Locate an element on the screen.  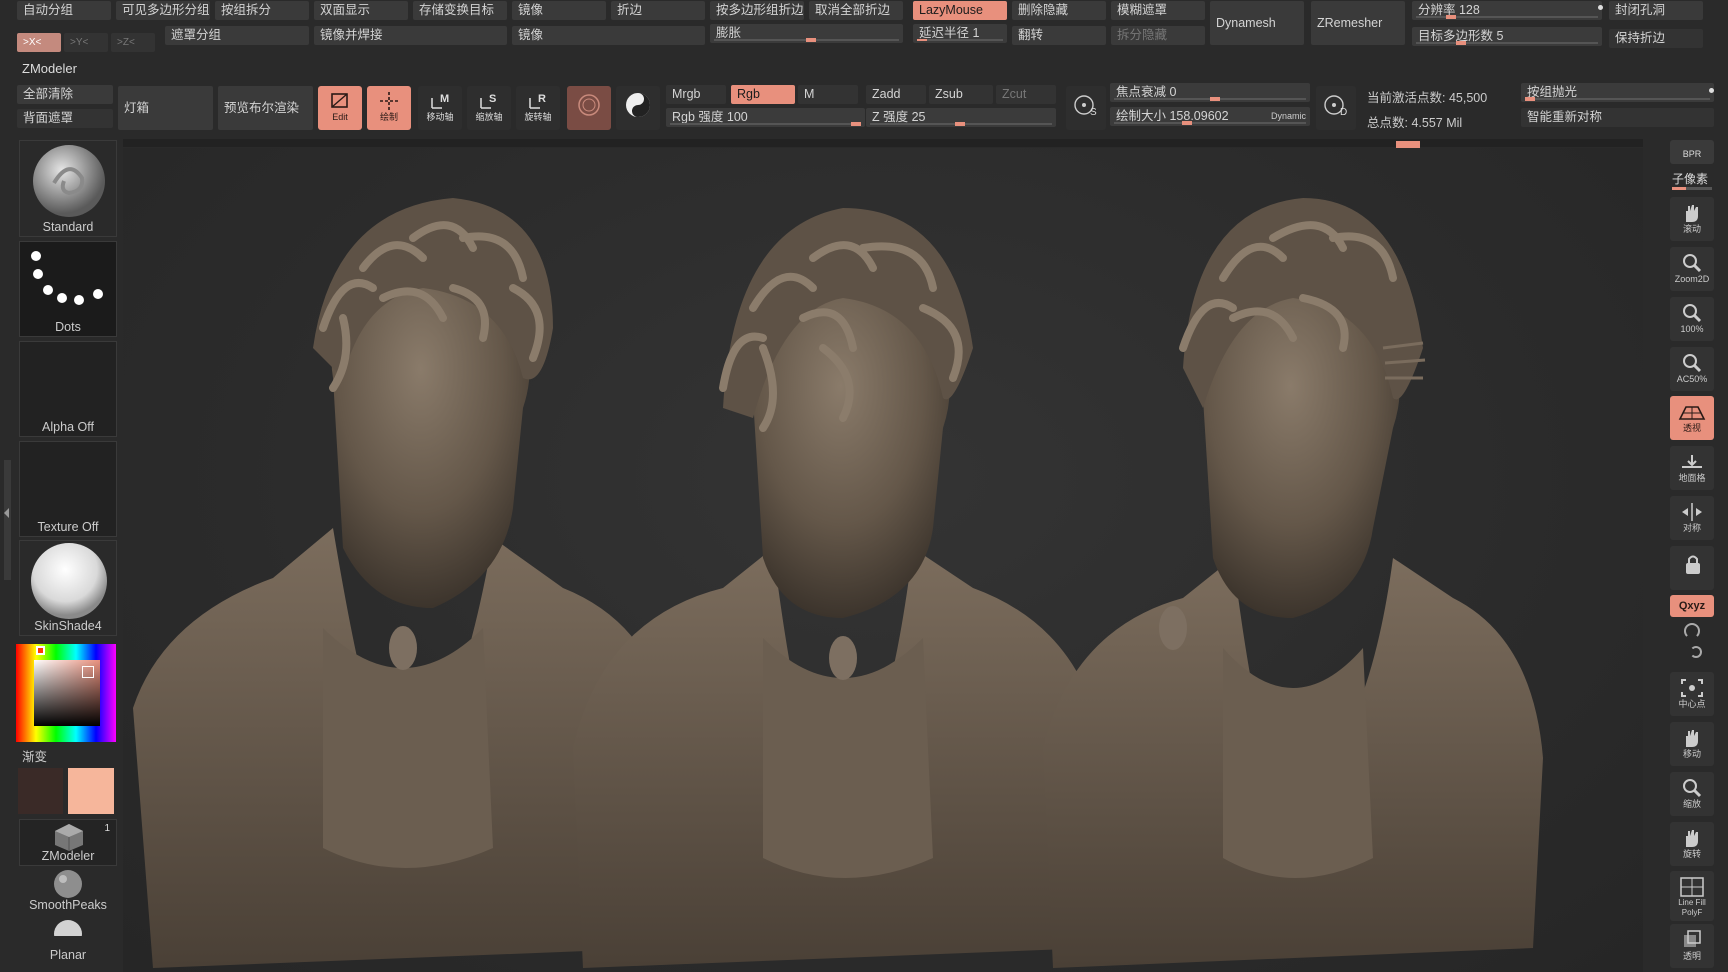
move-gizmo-button: M 移动轴 is located at coordinates (440, 108).